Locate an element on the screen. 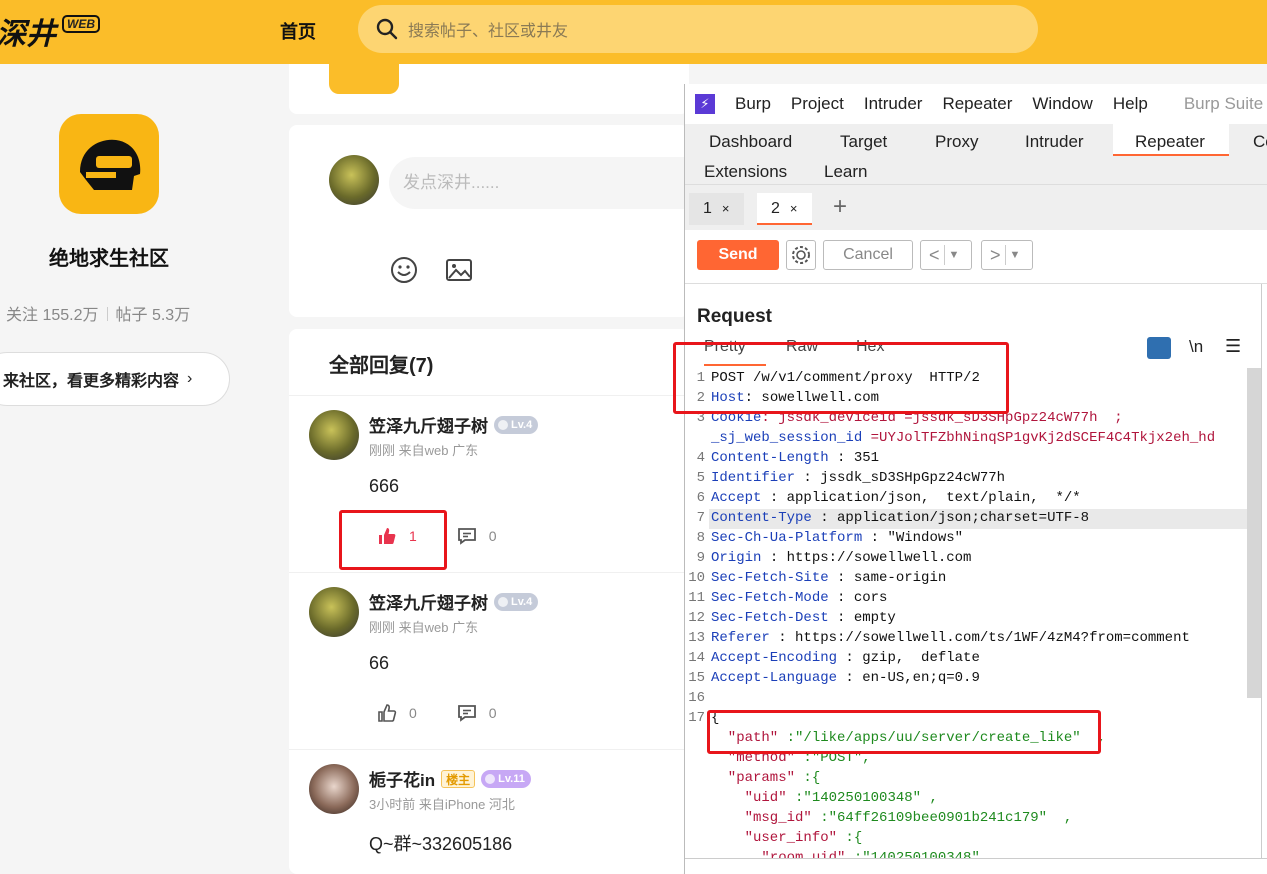 The width and height of the screenshot is (1267, 874). author-name: 栀子花in is located at coordinates (402, 780).